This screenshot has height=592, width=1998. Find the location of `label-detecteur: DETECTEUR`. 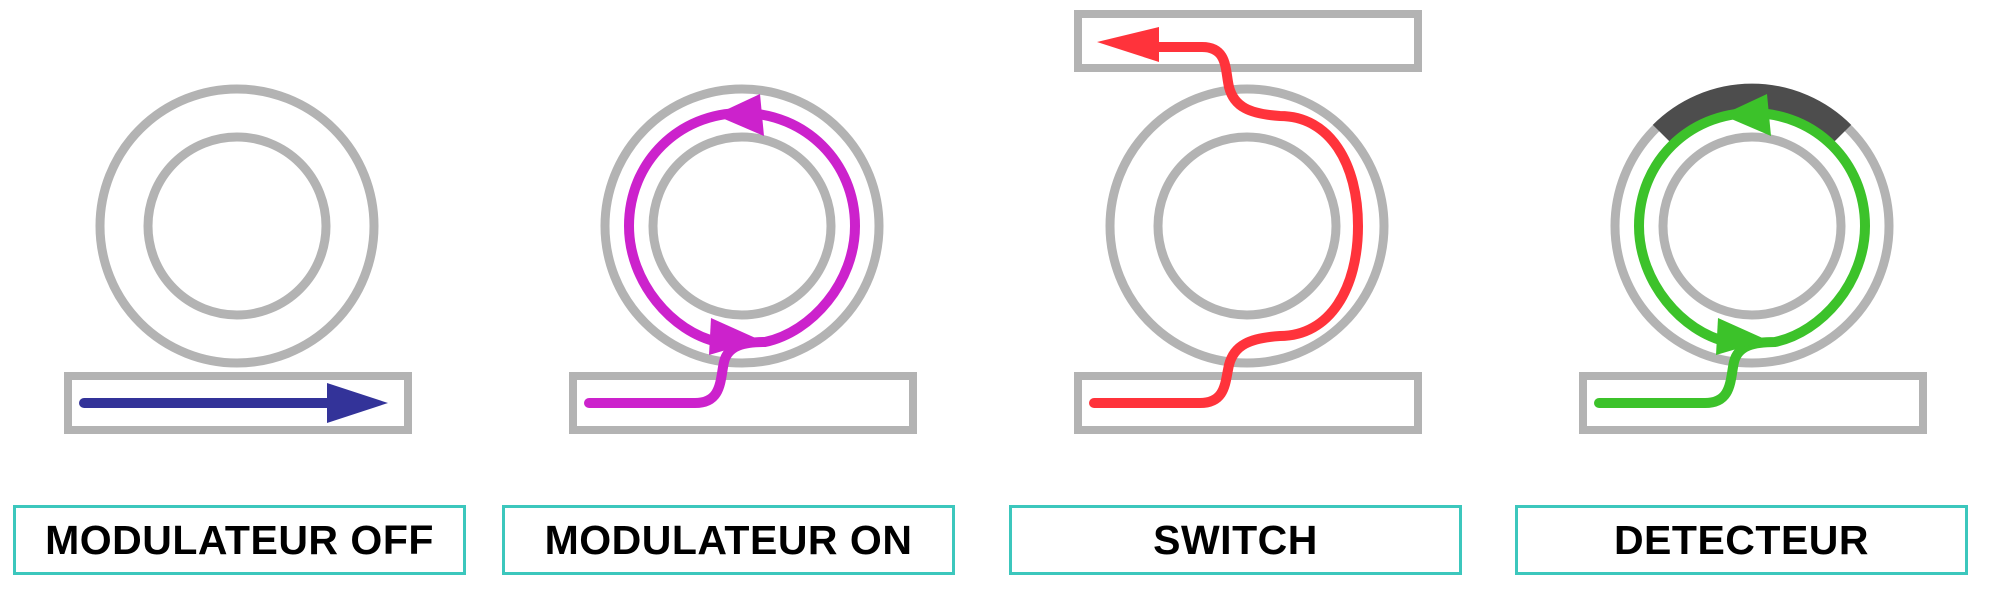

label-detecteur: DETECTEUR is located at coordinates (1741, 540).